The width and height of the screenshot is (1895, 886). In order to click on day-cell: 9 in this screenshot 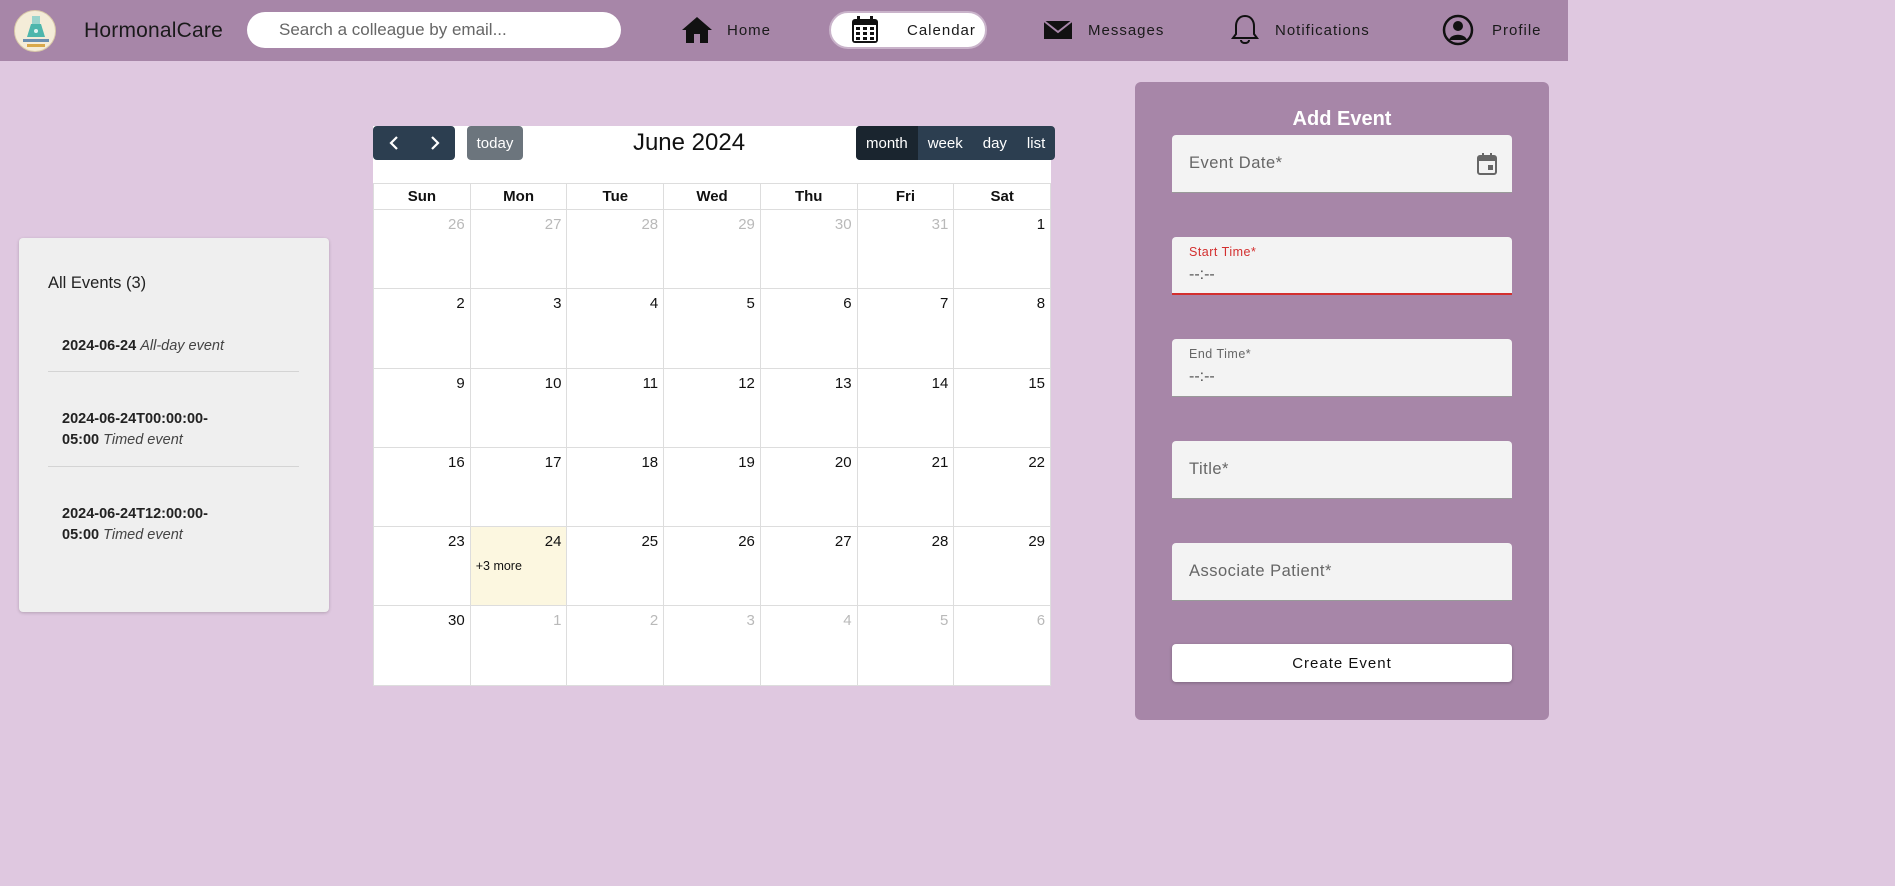, I will do `click(422, 408)`.